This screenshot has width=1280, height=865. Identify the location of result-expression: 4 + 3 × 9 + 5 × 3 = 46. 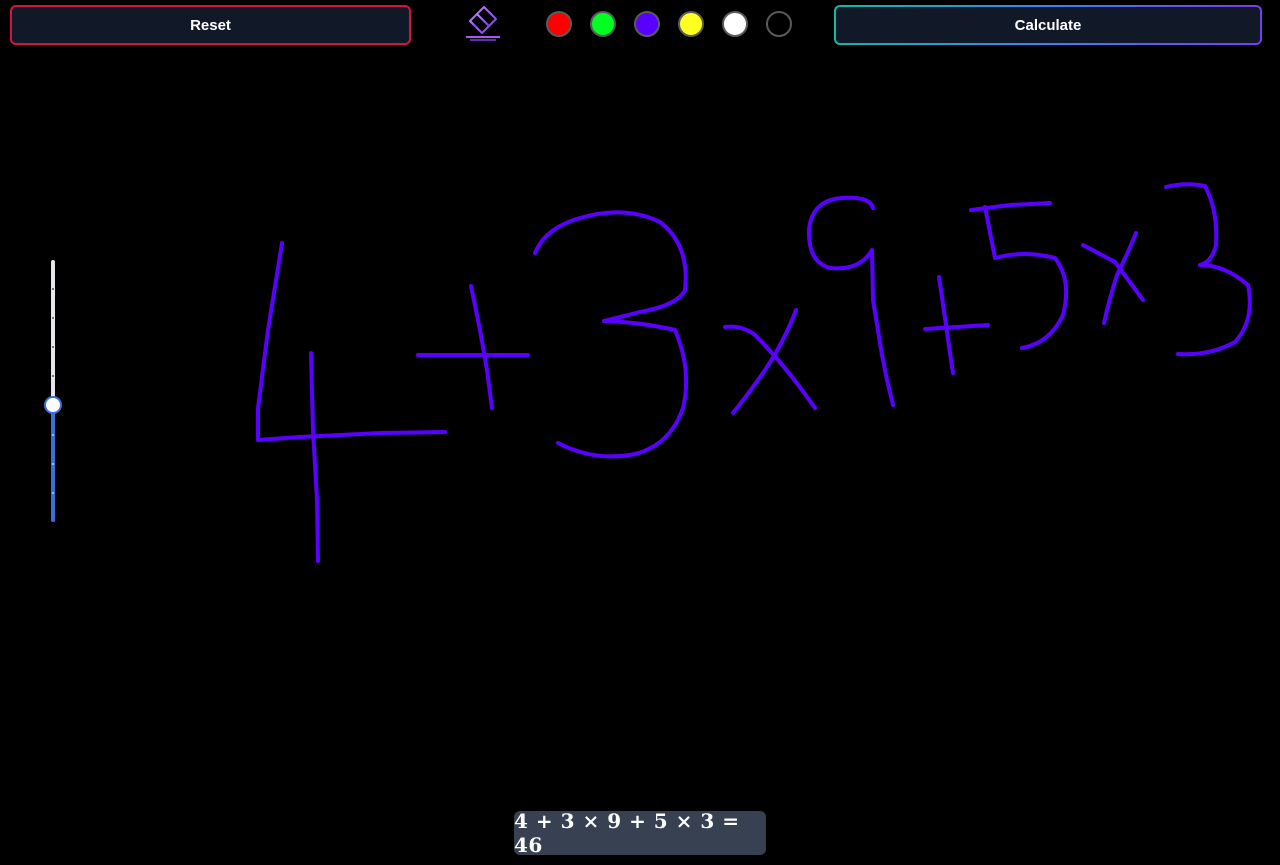
(640, 833).